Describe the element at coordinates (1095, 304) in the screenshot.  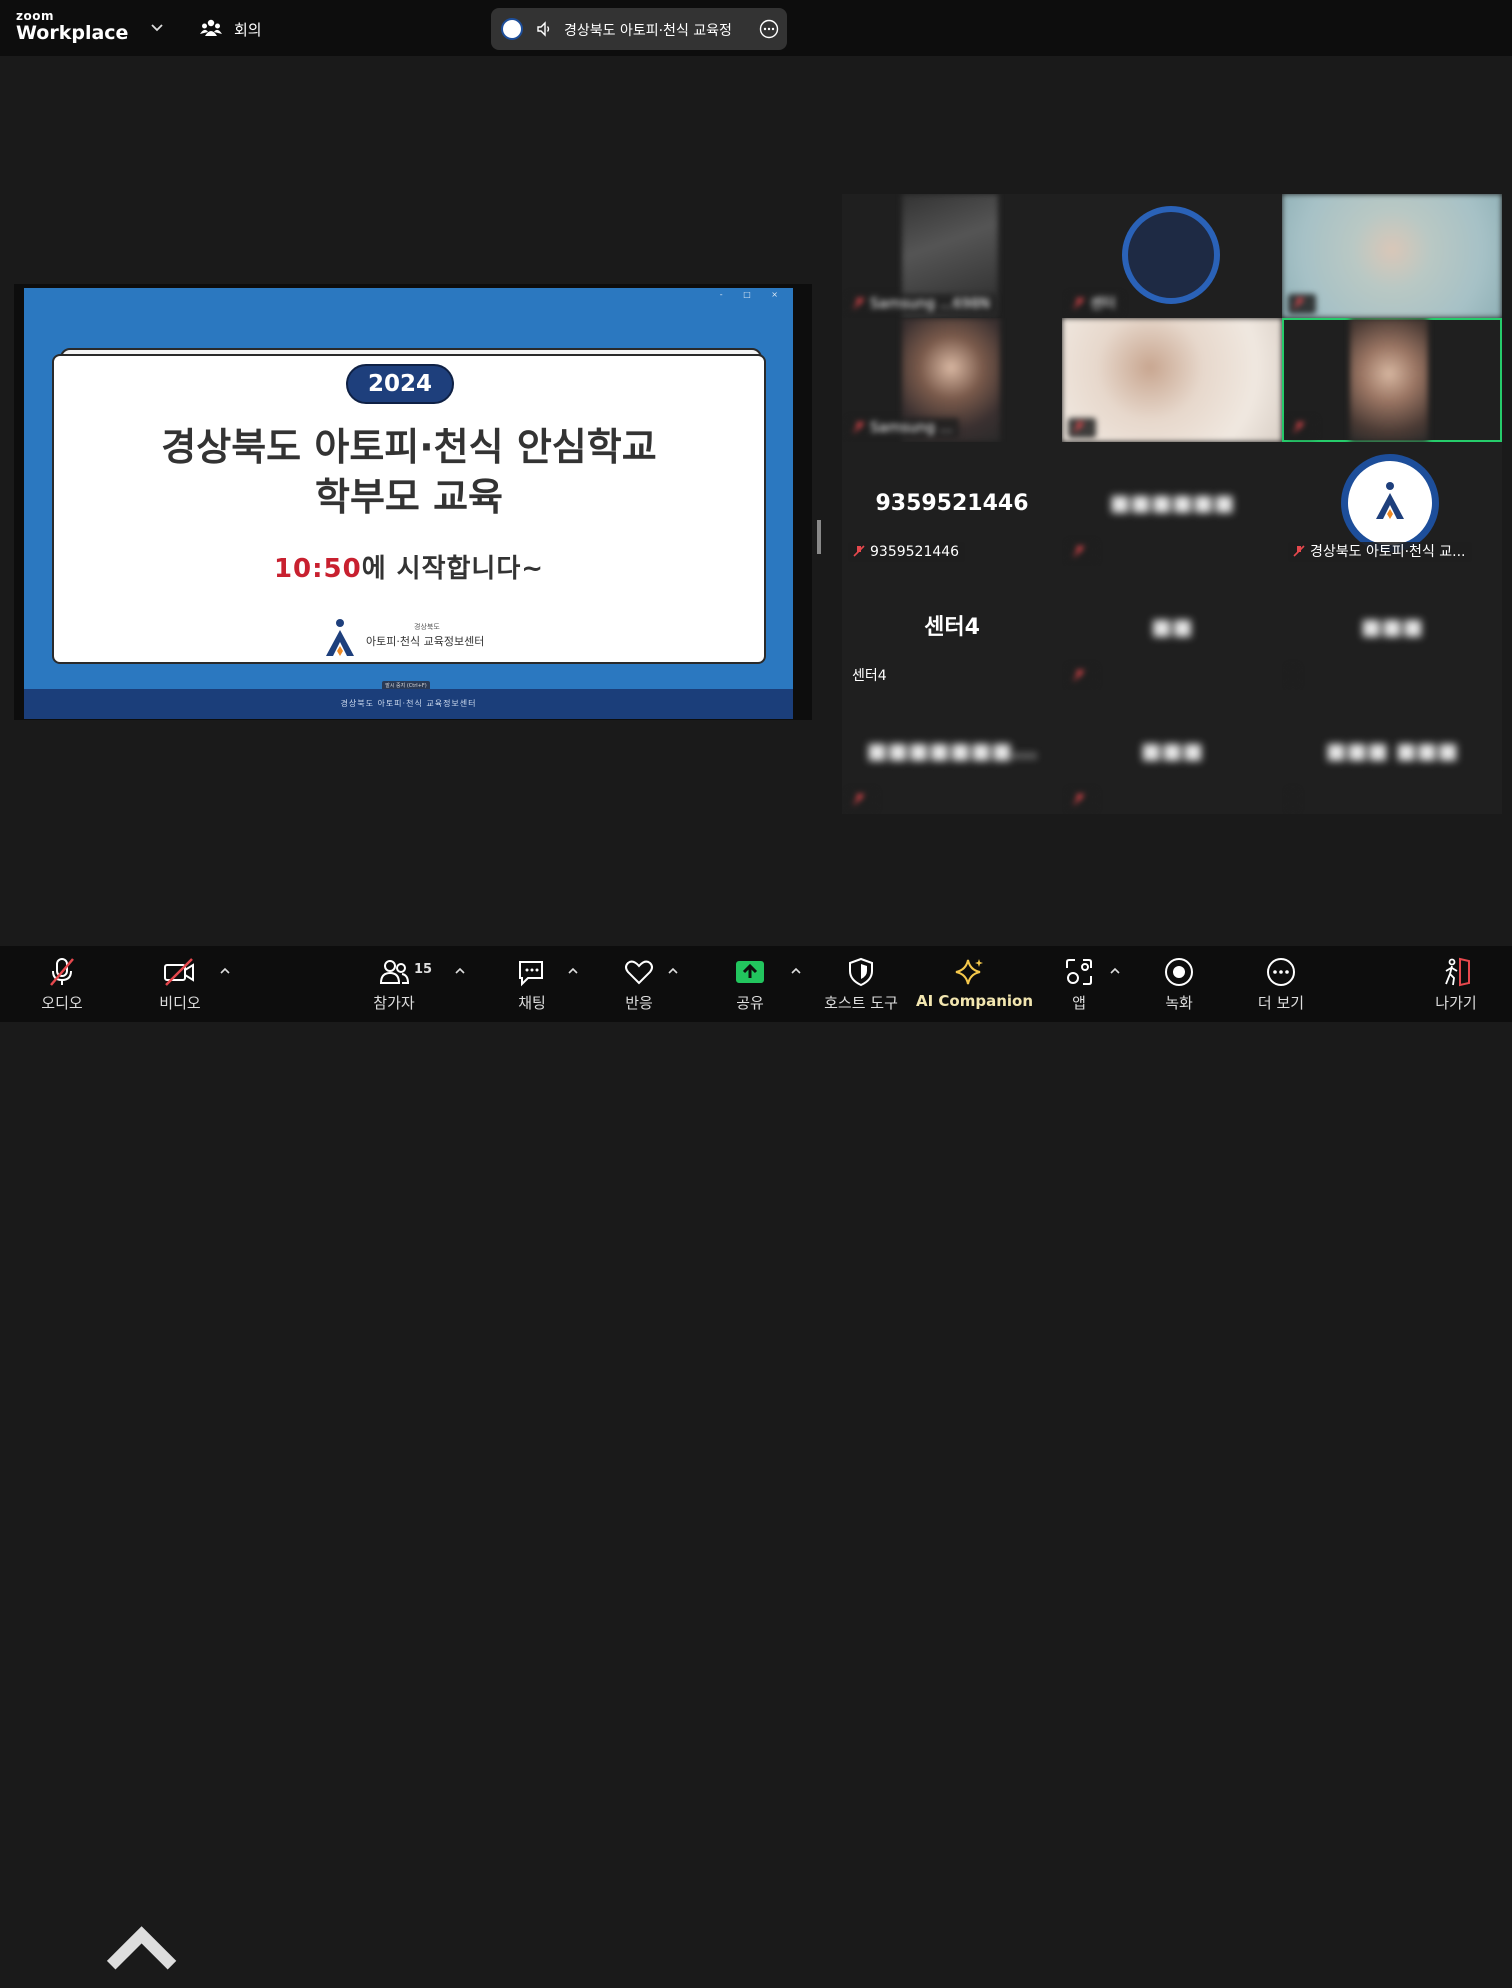
I see `participant-name: 센터` at that location.